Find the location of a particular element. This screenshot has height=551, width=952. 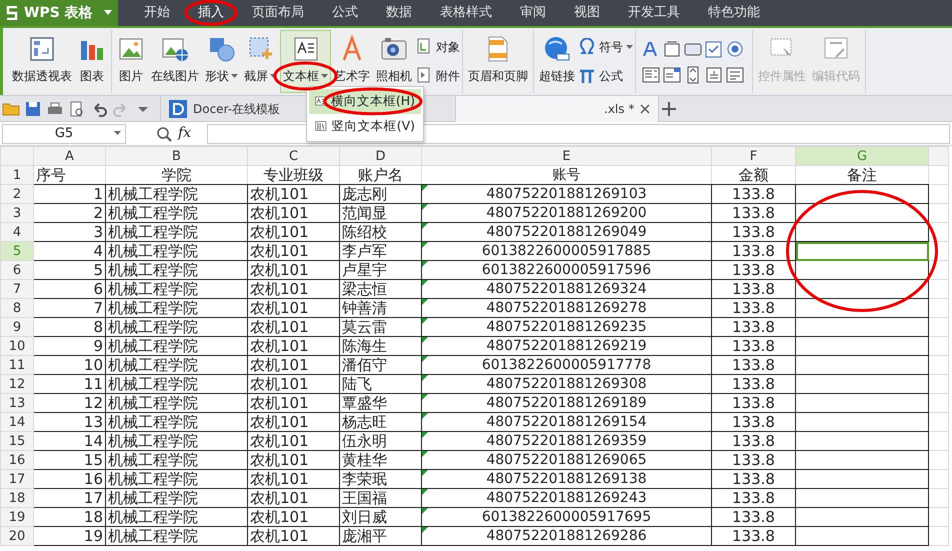

plus-icon is located at coordinates (669, 108).